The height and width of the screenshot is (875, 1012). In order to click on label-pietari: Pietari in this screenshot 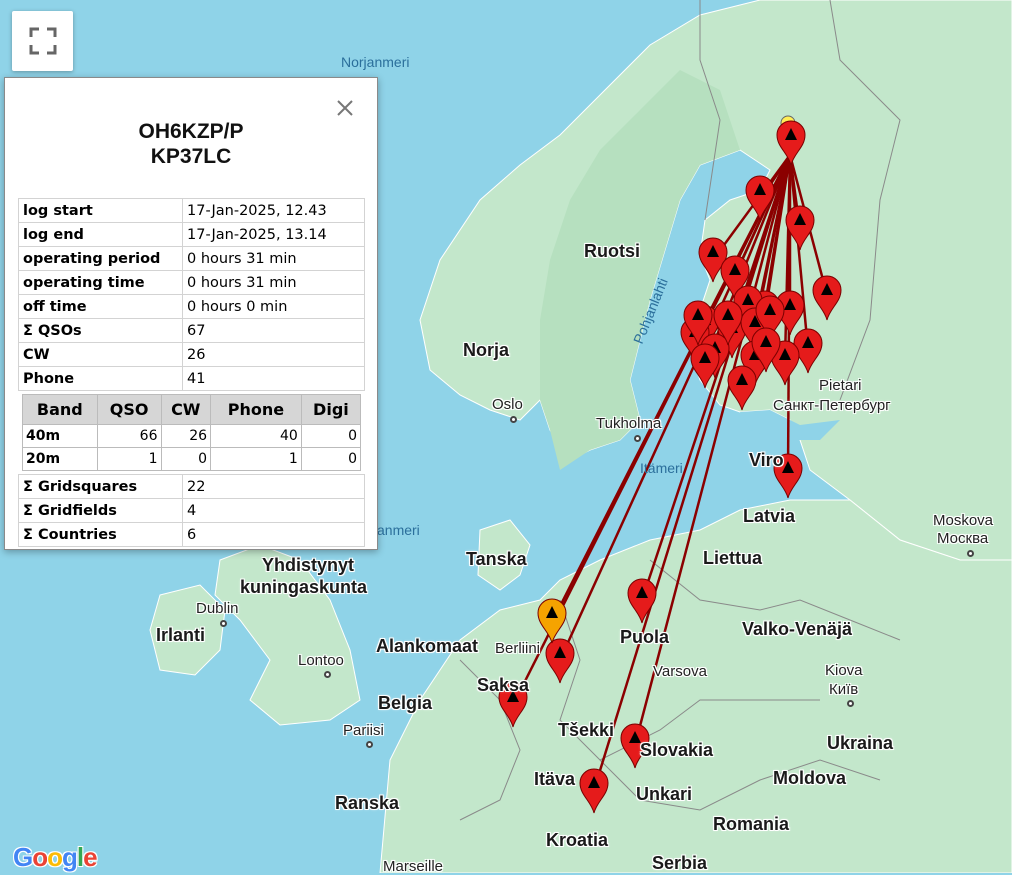, I will do `click(840, 385)`.